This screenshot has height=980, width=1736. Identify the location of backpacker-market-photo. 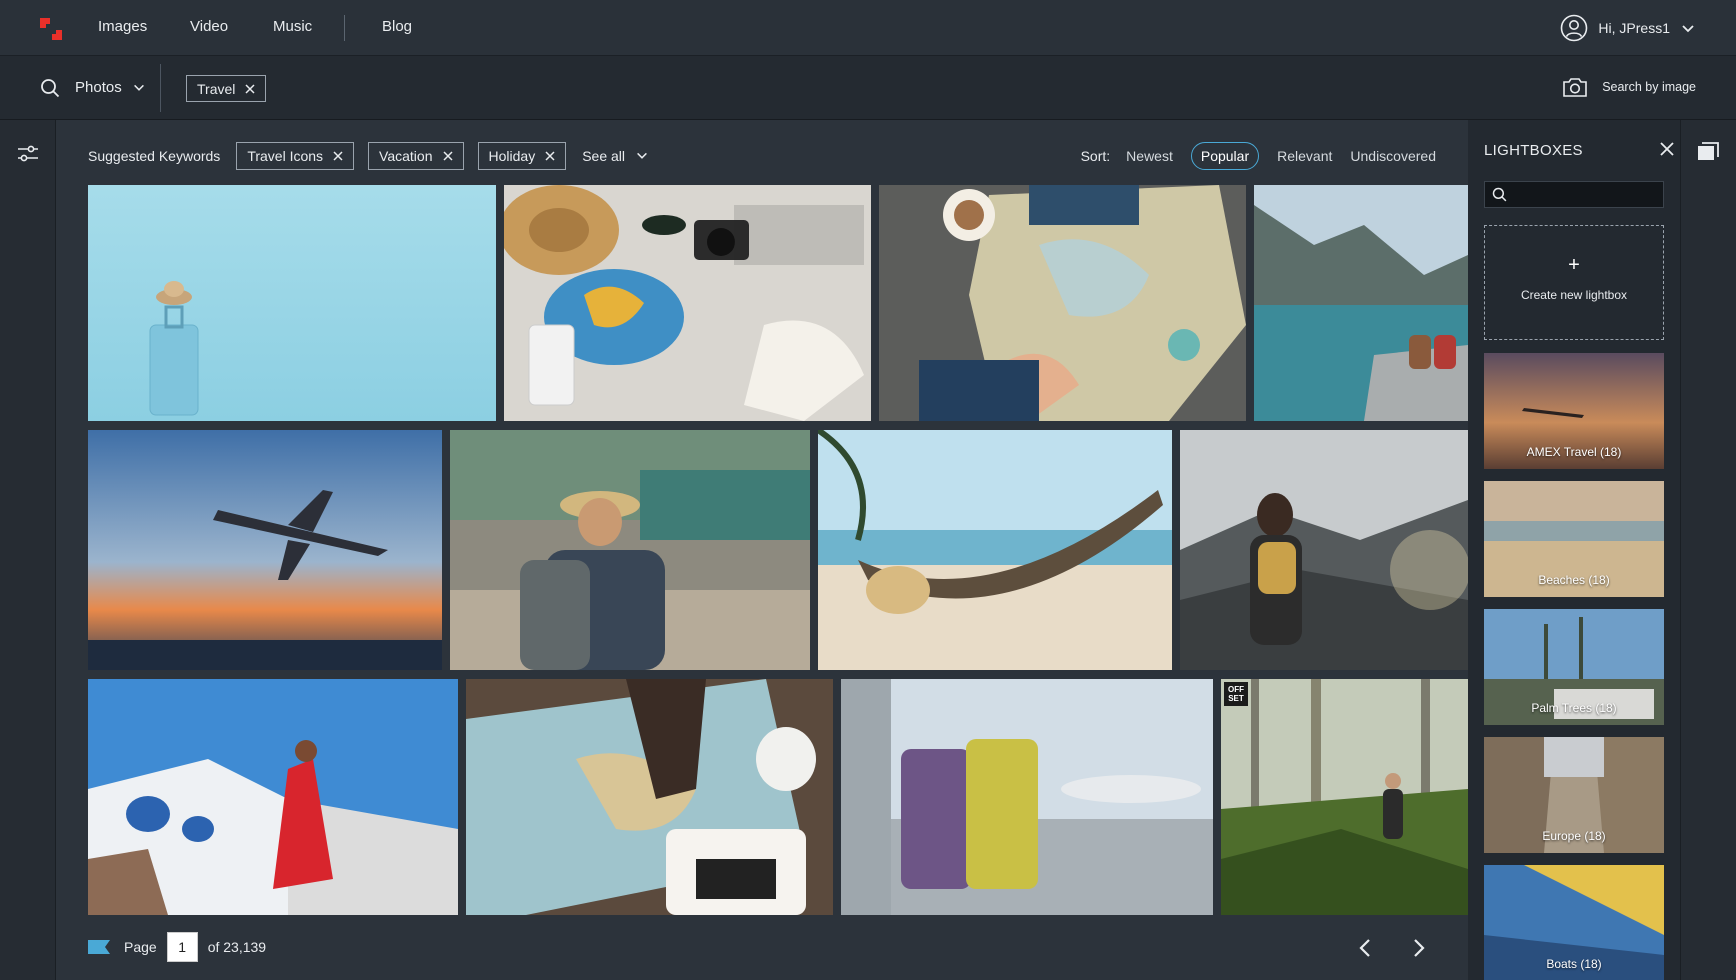
(630, 550).